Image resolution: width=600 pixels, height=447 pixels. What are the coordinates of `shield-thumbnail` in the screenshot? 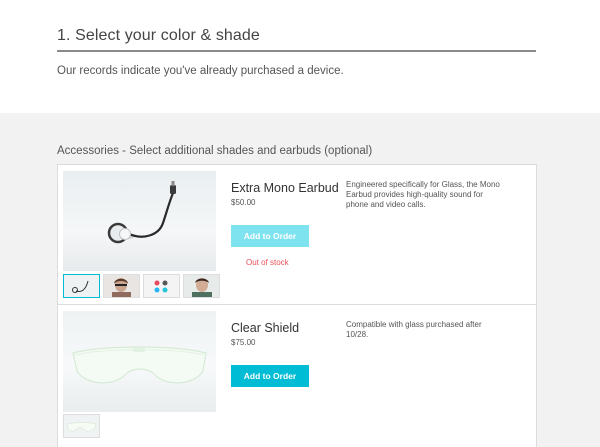 It's located at (81, 426).